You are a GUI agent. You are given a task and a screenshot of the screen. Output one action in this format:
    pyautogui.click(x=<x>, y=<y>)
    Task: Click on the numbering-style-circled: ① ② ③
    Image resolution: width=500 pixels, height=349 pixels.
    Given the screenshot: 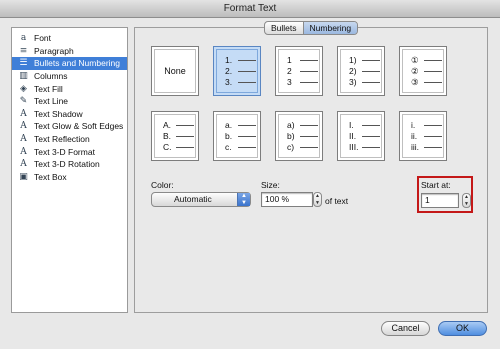 What is the action you would take?
    pyautogui.click(x=423, y=71)
    